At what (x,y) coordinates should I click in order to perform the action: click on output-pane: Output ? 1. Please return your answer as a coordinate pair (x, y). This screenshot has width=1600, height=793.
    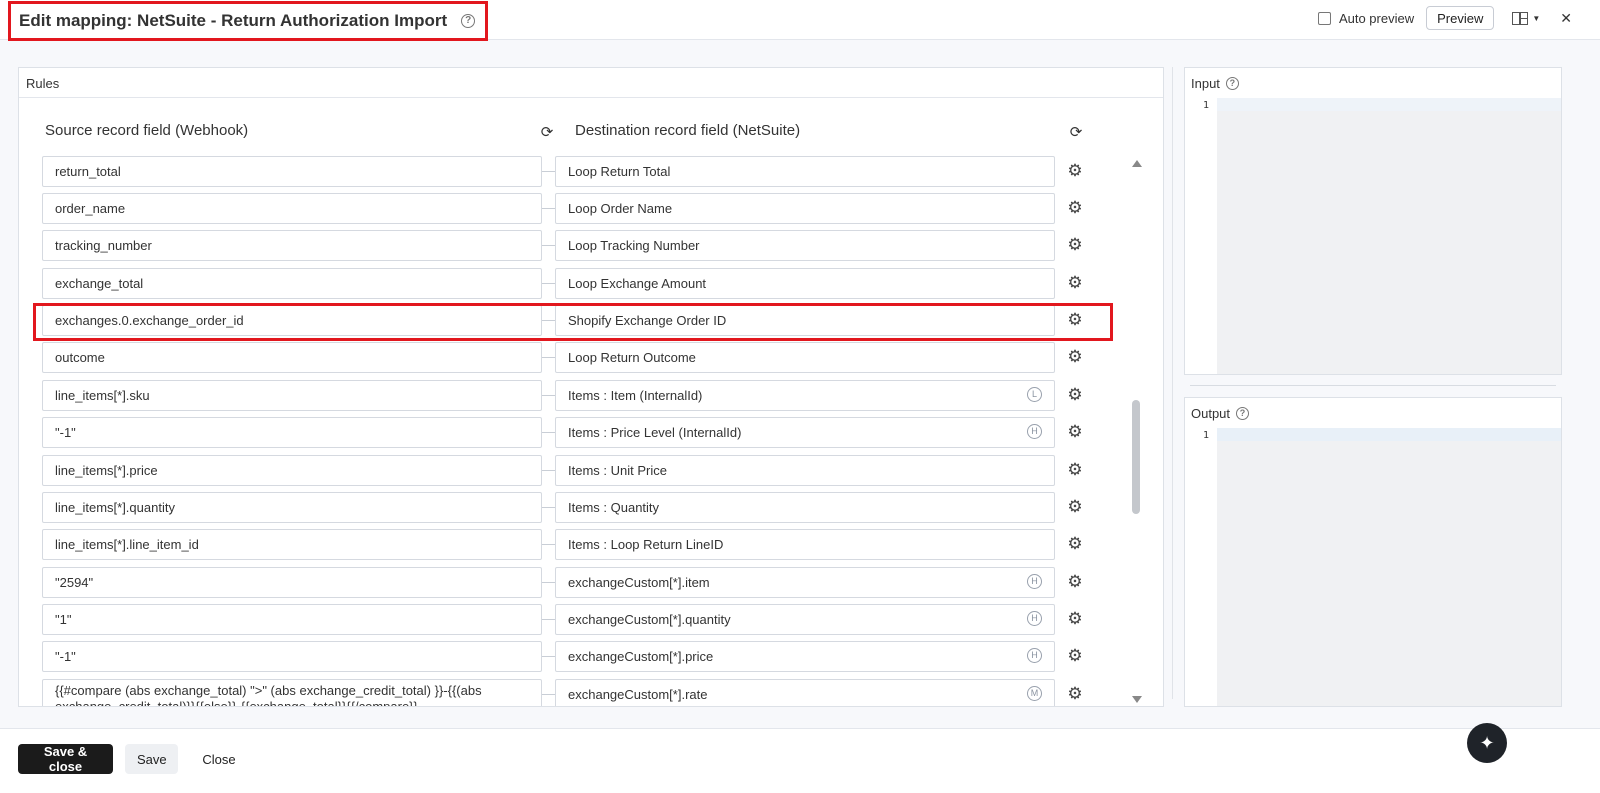
    Looking at the image, I should click on (1373, 552).